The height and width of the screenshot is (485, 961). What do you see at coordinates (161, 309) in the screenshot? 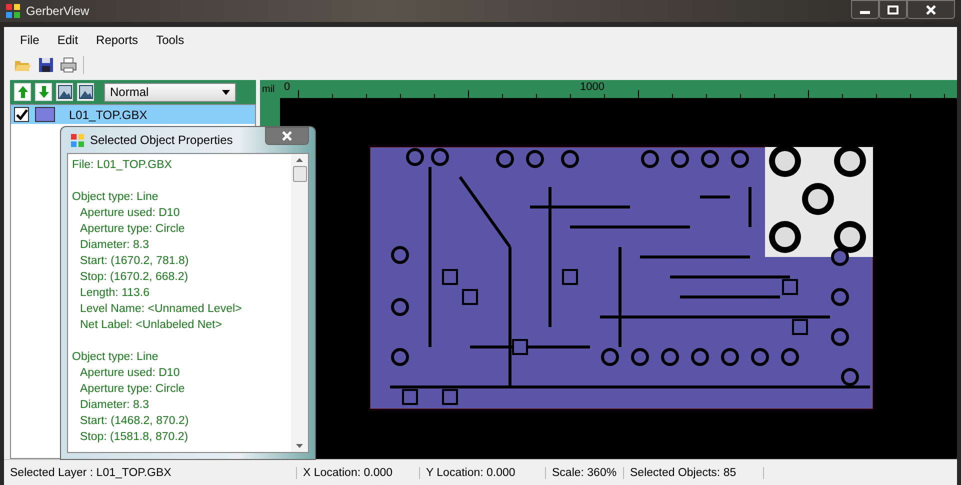
I see `property-line: Level Name: <Unnamed Level>` at bounding box center [161, 309].